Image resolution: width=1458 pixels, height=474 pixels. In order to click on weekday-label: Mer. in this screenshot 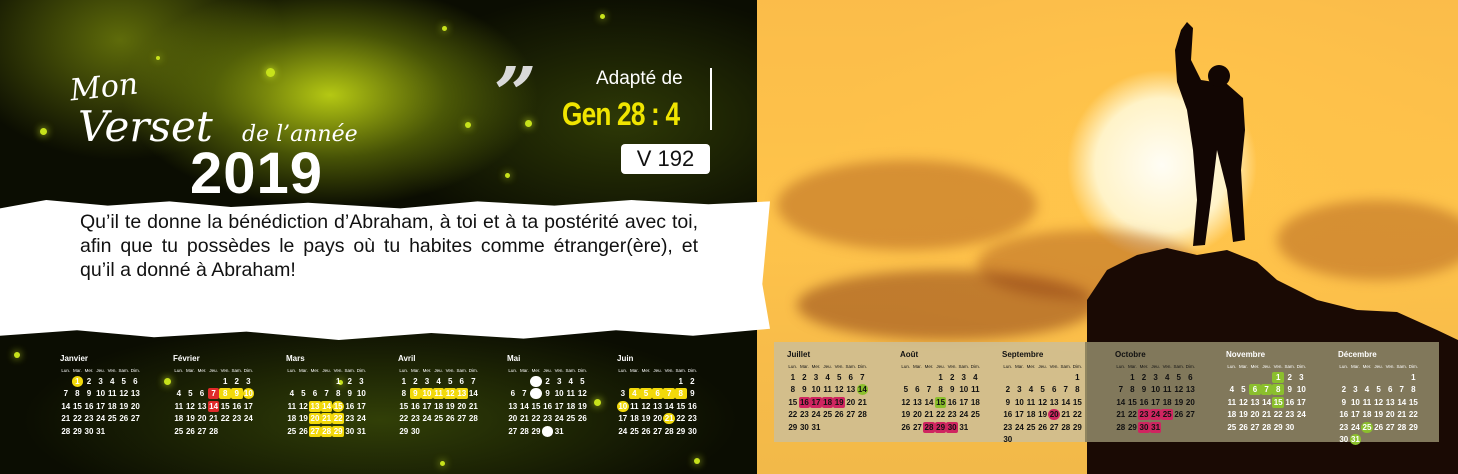, I will do `click(816, 366)`.